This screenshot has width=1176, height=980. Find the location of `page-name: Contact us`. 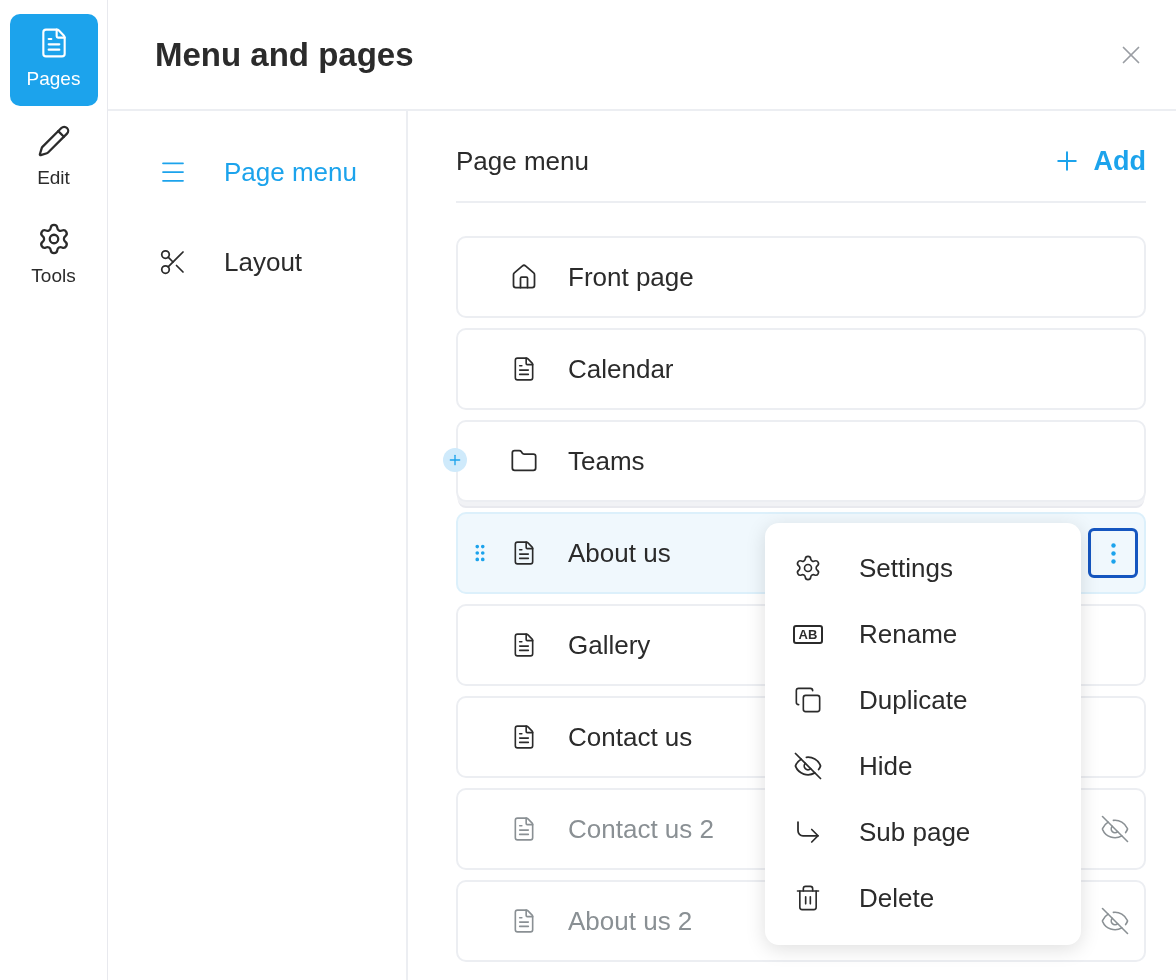

page-name: Contact us is located at coordinates (630, 737).